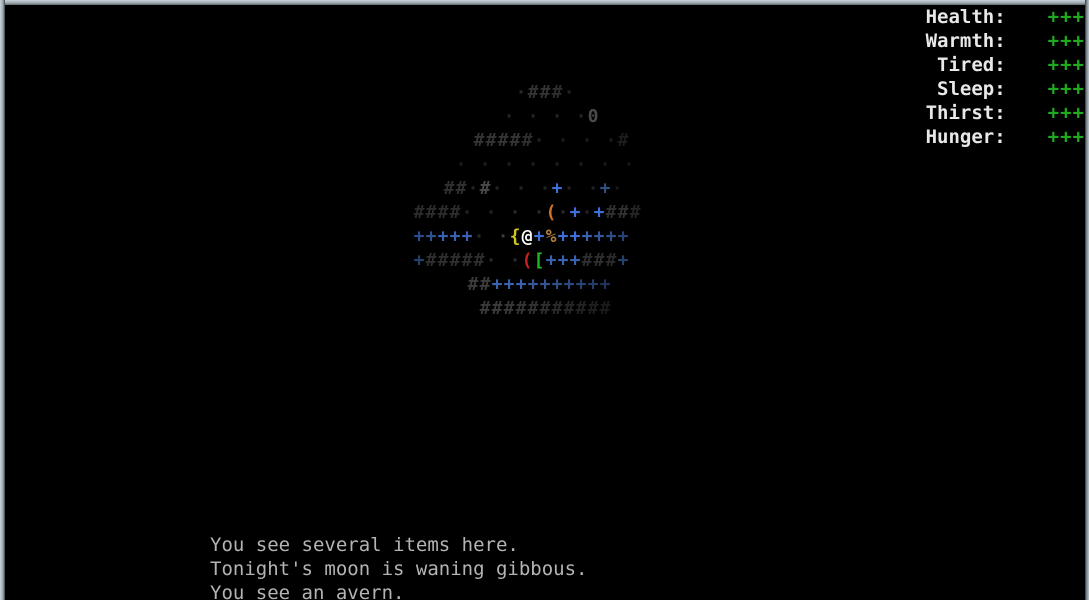 This screenshot has height=600, width=1089. What do you see at coordinates (533, 189) in the screenshot?
I see `map-row: ##·#· · ·+· ·+·` at bounding box center [533, 189].